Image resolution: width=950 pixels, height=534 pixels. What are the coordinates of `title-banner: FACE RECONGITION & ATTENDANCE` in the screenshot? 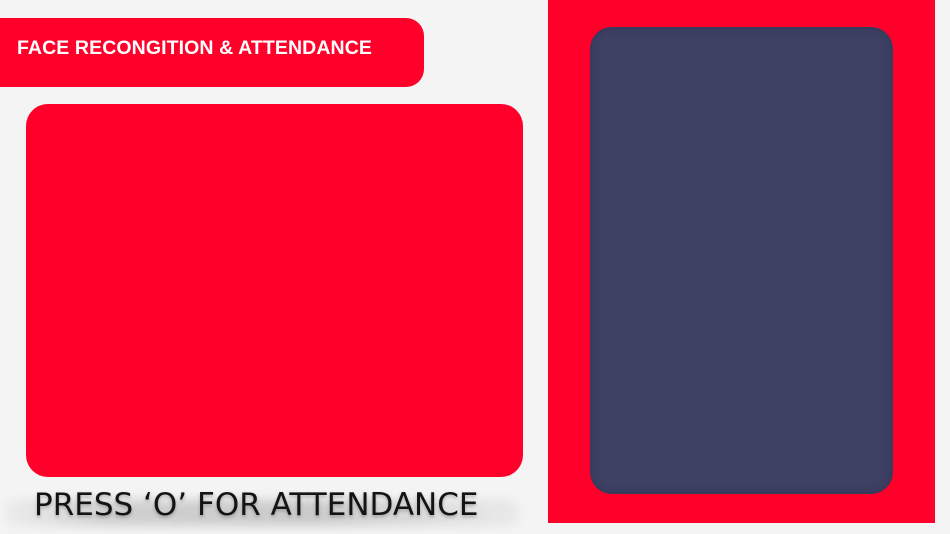 It's located at (212, 52).